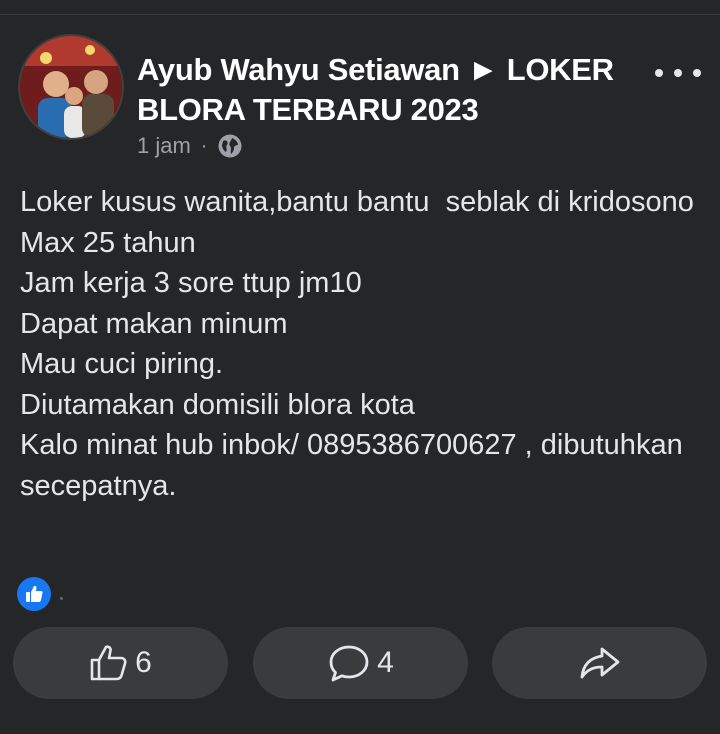 The image size is (720, 734). I want to click on avatar-photo, so click(71, 87).